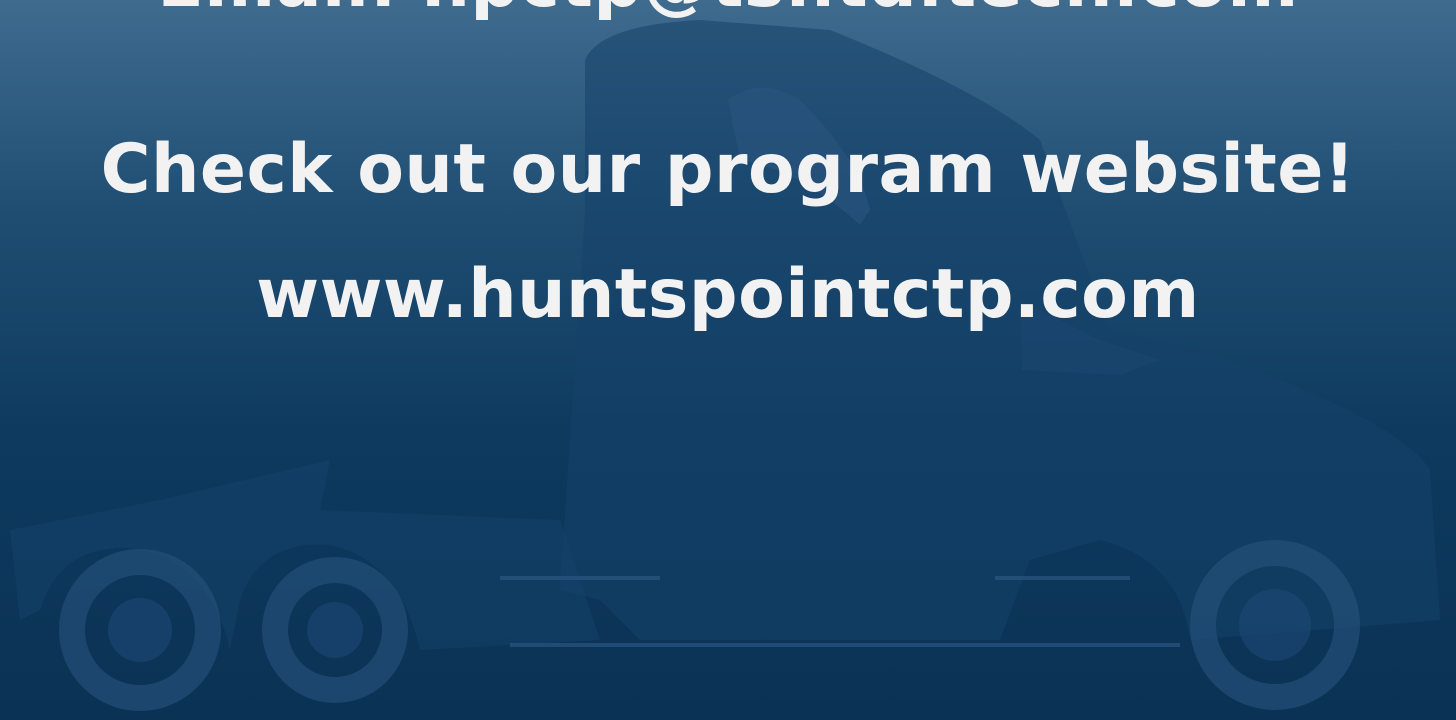 Image resolution: width=1456 pixels, height=720 pixels. I want to click on email-line: Email: hpctp@ts.itd.tech.com, so click(728, 11).